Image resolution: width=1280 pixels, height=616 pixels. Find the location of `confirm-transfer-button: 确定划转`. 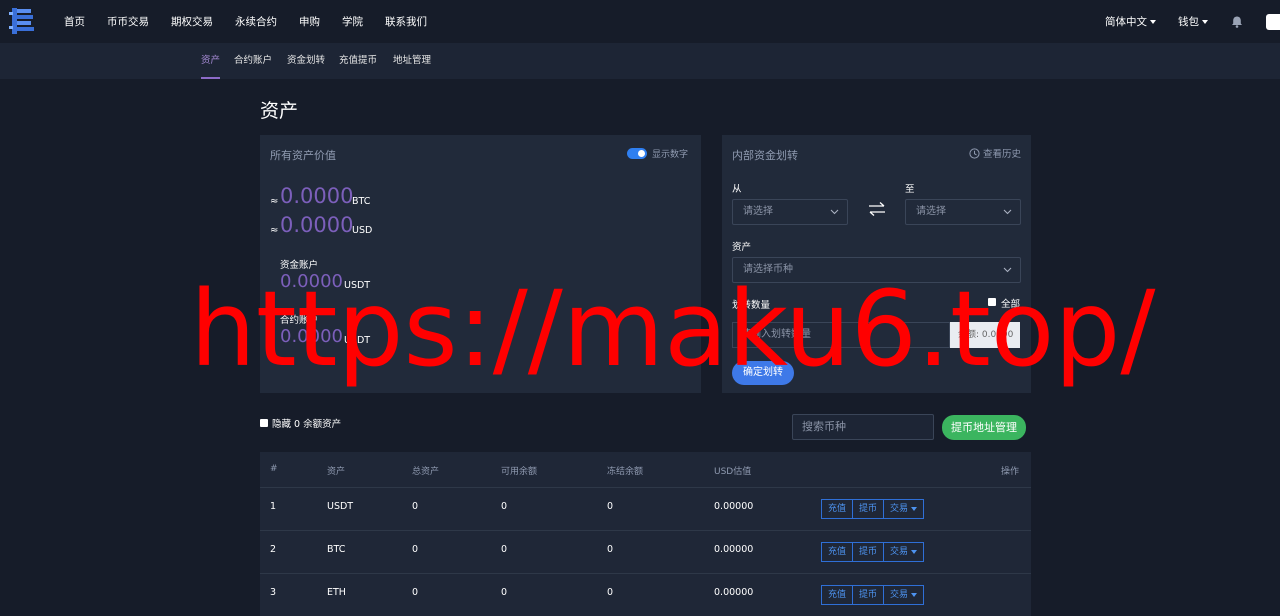

confirm-transfer-button: 确定划转 is located at coordinates (763, 373).